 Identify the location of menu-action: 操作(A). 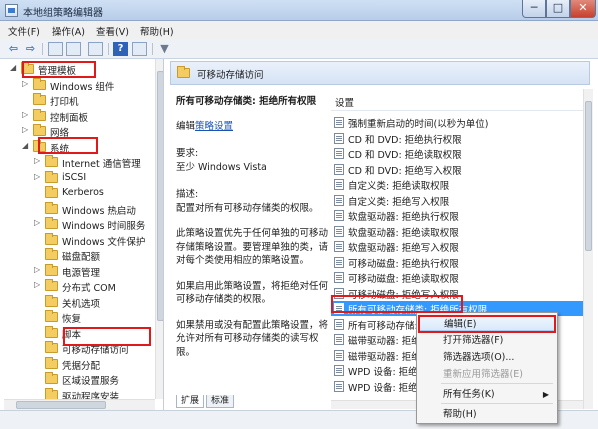
(68, 31).